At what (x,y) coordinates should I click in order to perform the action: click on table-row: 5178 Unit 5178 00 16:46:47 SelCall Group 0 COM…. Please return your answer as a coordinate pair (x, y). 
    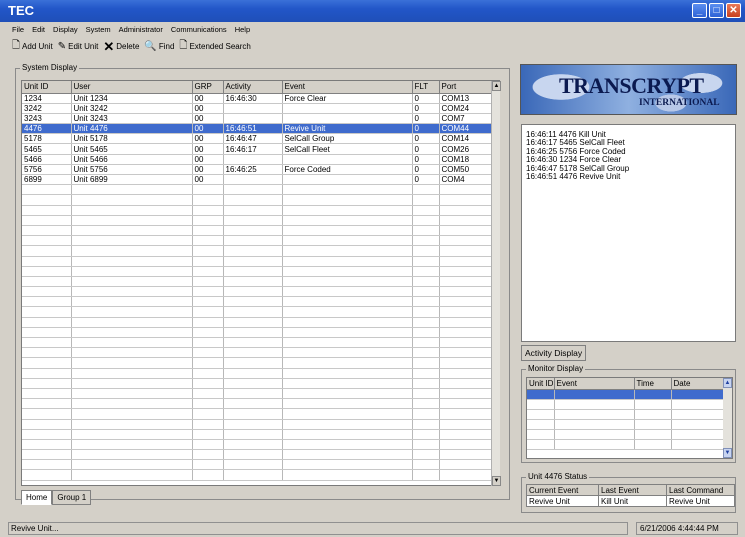
    Looking at the image, I should click on (257, 139).